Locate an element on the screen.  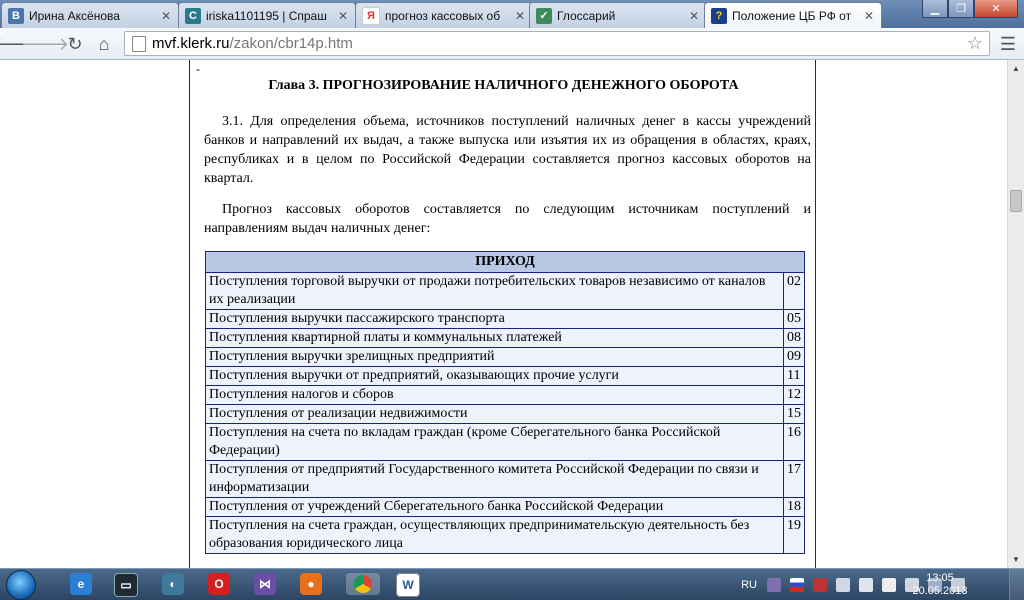
reload-button: ↻ is located at coordinates (75, 44).